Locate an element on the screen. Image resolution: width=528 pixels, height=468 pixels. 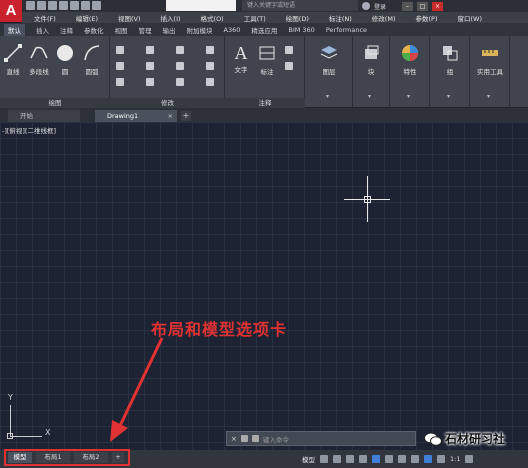
properties-panel: 特性 ▾ is located at coordinates (410, 72).